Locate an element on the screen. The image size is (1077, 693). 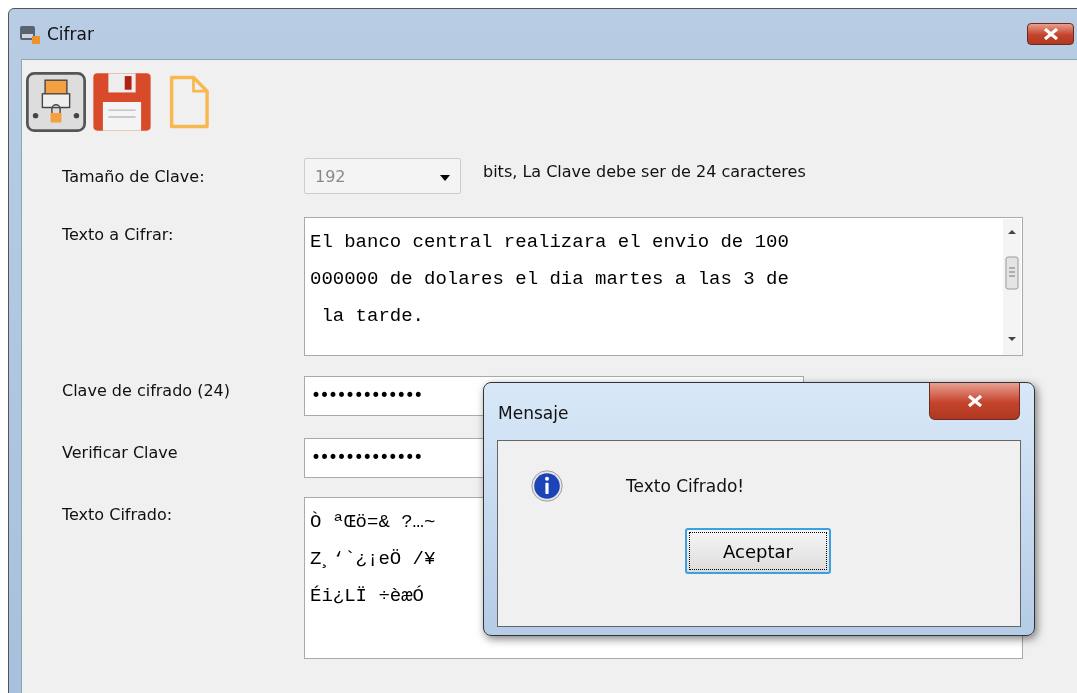
scrollbar is located at coordinates (1012, 287).